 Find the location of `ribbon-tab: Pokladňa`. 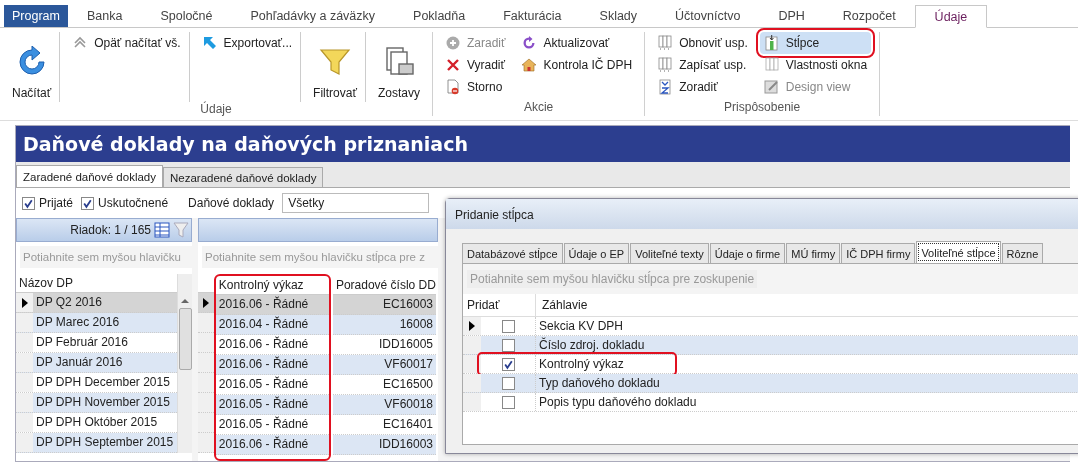

ribbon-tab: Pokladňa is located at coordinates (439, 16).